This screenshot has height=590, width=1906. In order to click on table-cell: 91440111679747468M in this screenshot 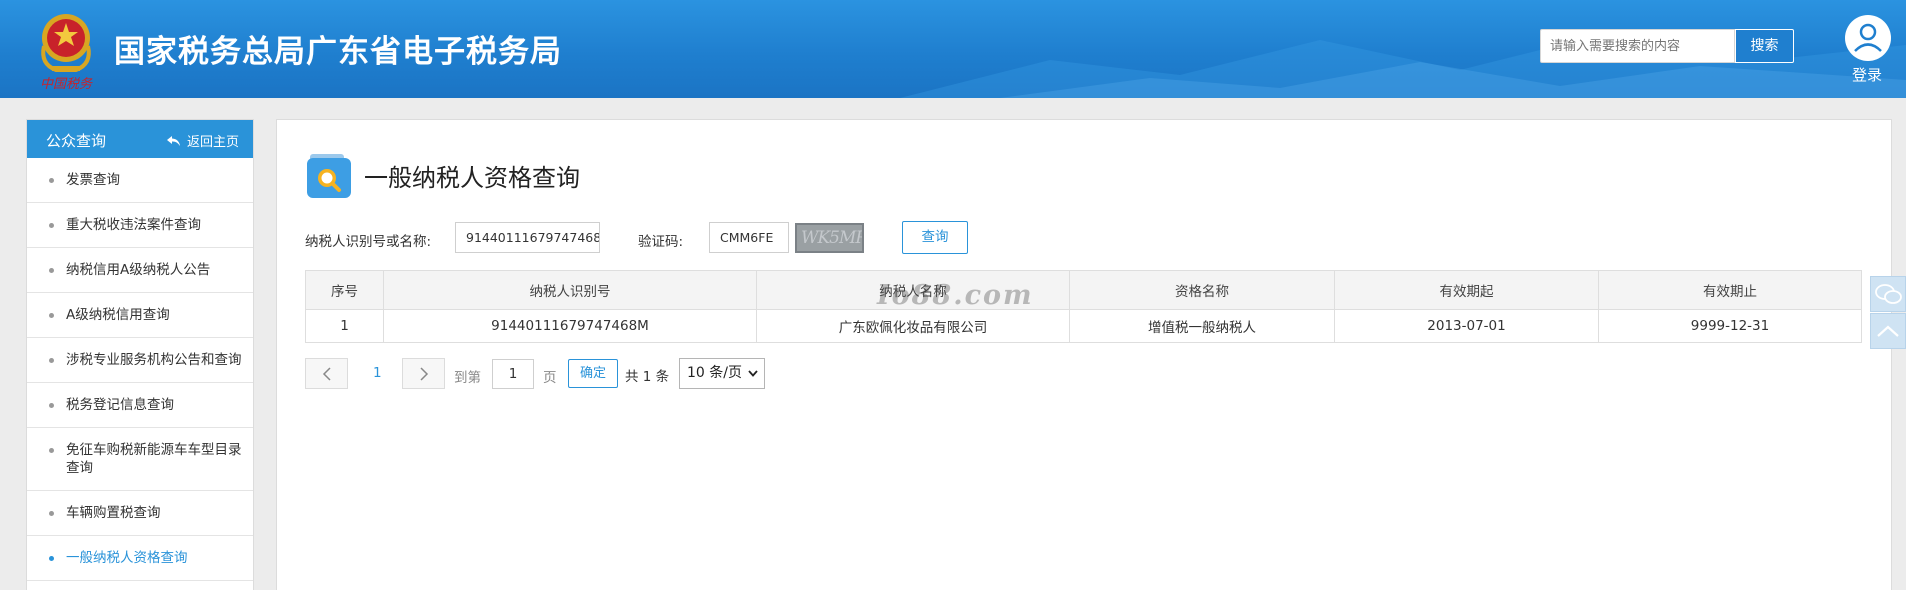, I will do `click(570, 326)`.